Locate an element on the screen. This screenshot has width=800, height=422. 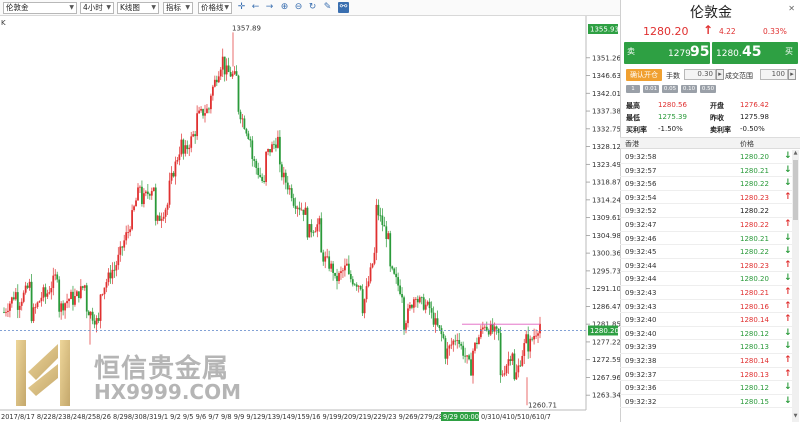
tick-row: 09:32:58 1280.20 ↓ is located at coordinates (706, 157).